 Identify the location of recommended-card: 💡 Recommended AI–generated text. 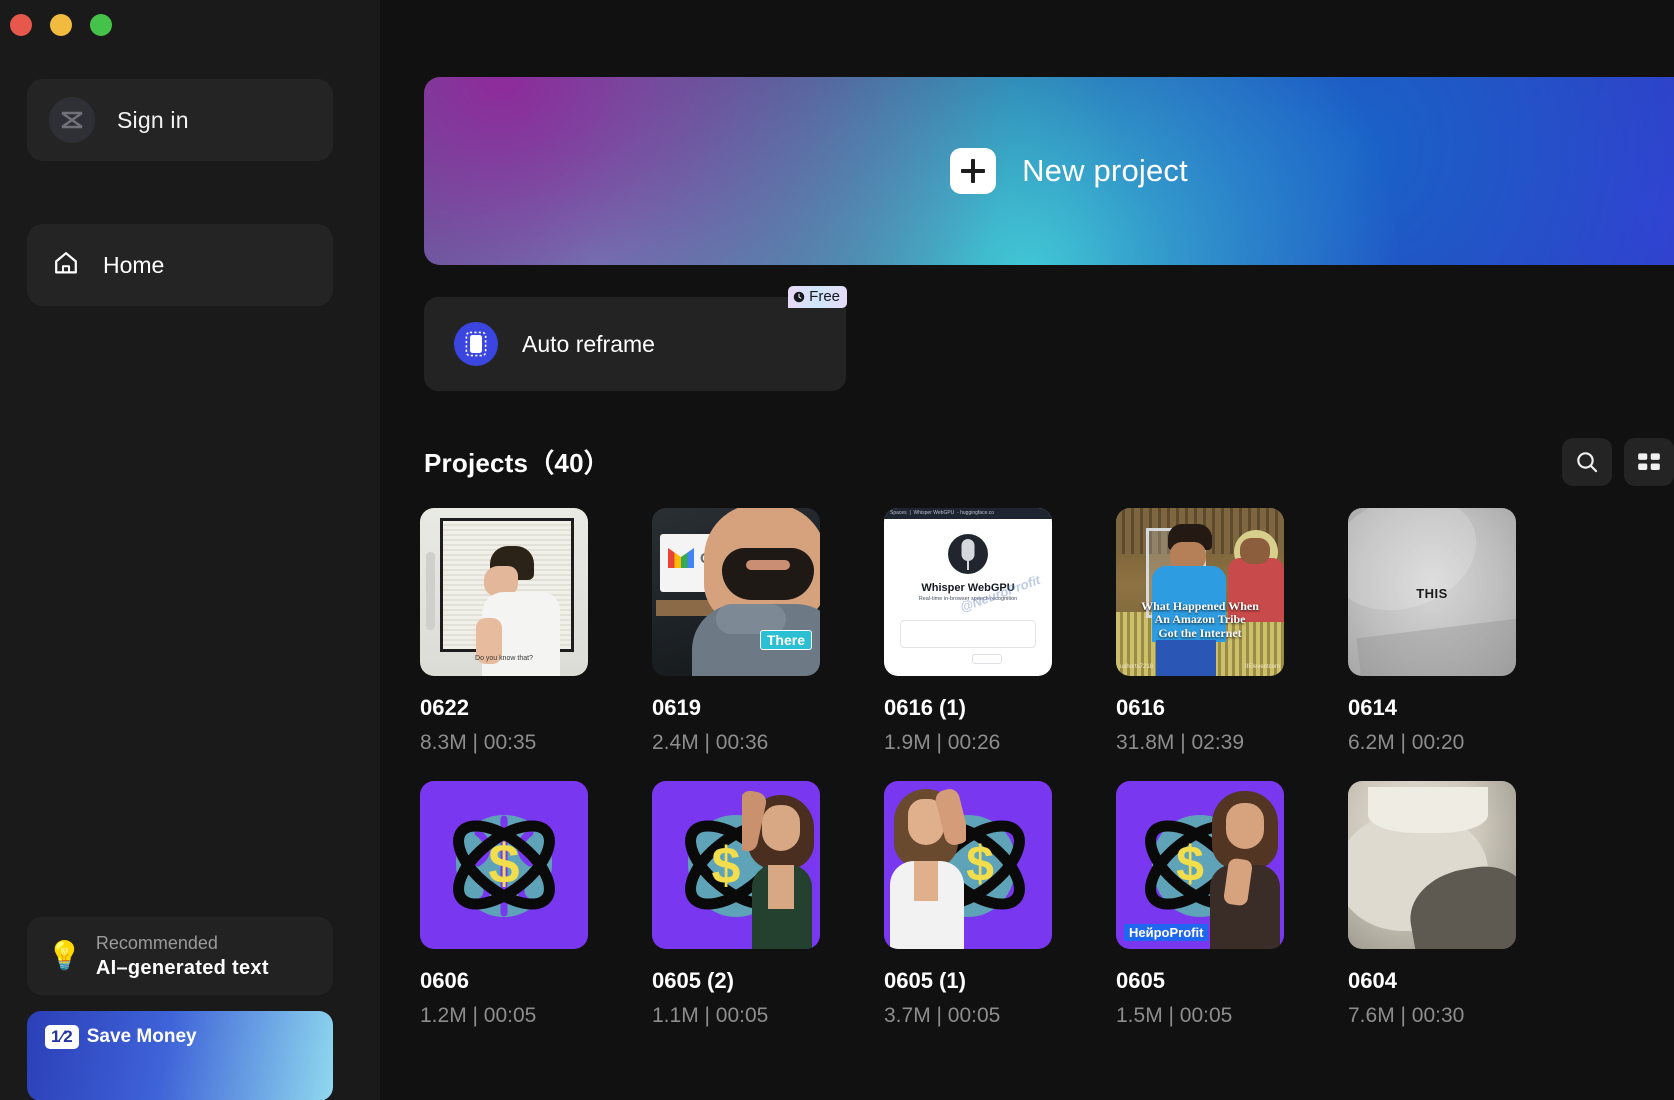
(180, 956).